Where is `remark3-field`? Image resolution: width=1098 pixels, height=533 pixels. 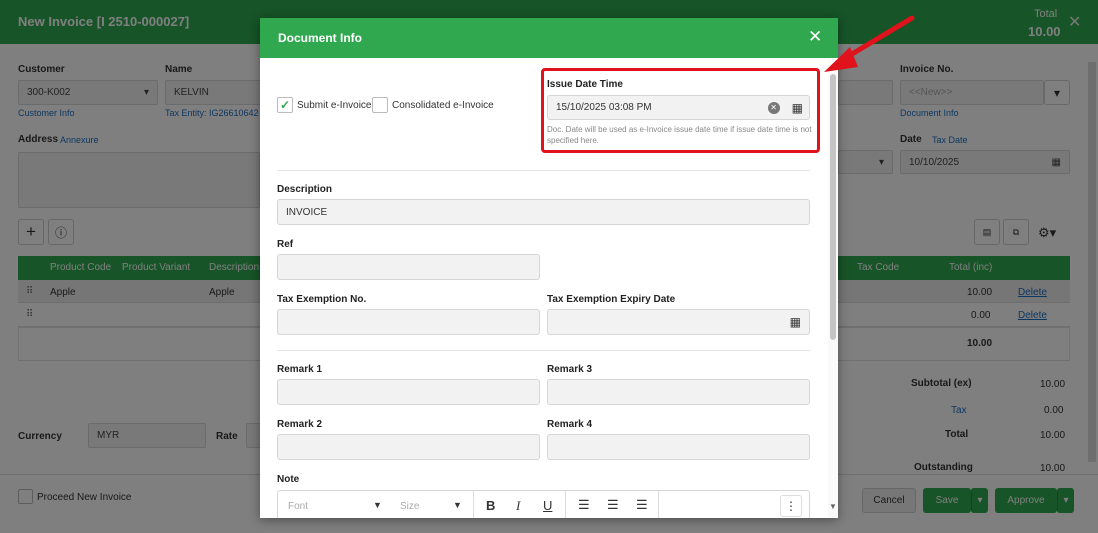 remark3-field is located at coordinates (678, 392).